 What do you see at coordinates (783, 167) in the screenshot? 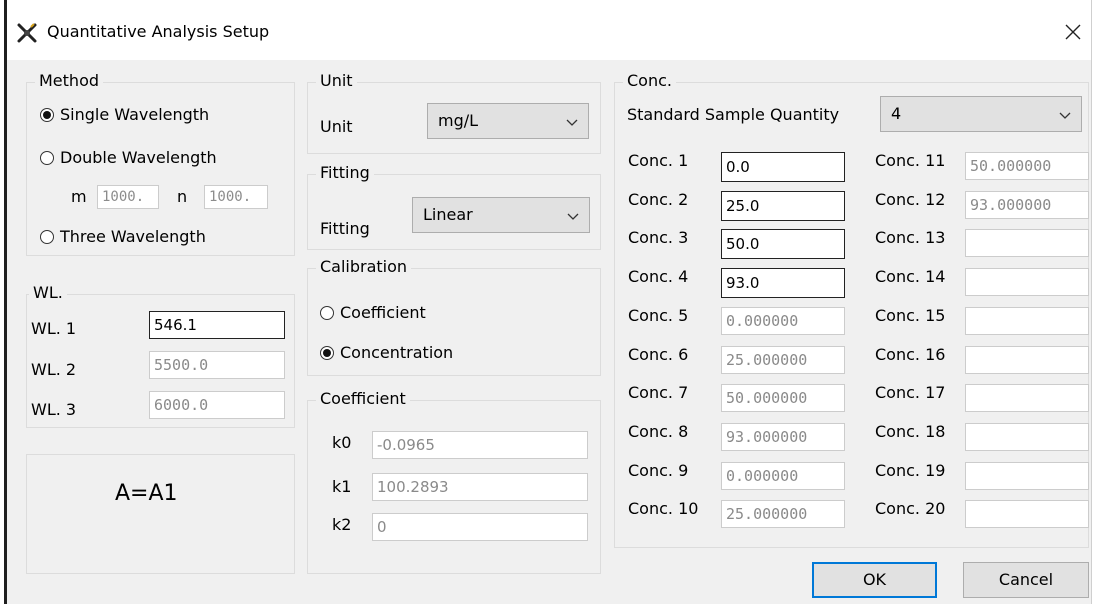
I see `conc-left-input-1: 0.0` at bounding box center [783, 167].